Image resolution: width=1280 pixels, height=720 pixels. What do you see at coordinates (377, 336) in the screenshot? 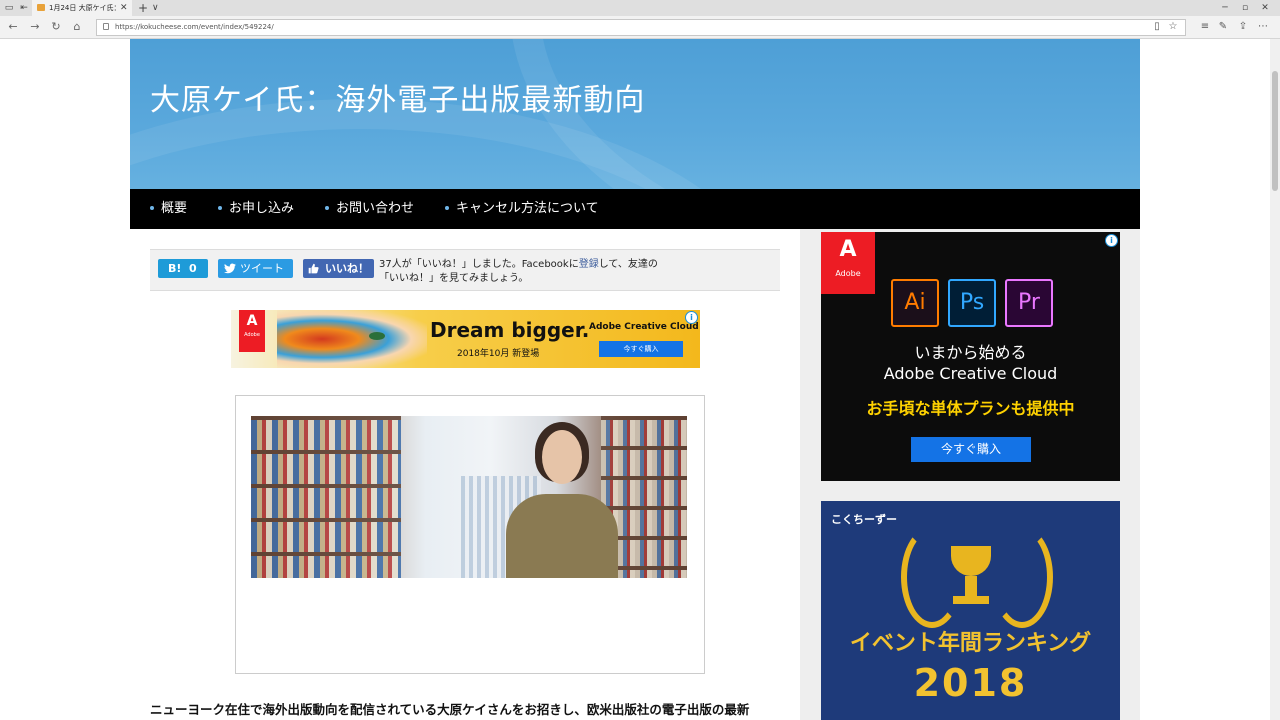
I see `eye-artwork-image` at bounding box center [377, 336].